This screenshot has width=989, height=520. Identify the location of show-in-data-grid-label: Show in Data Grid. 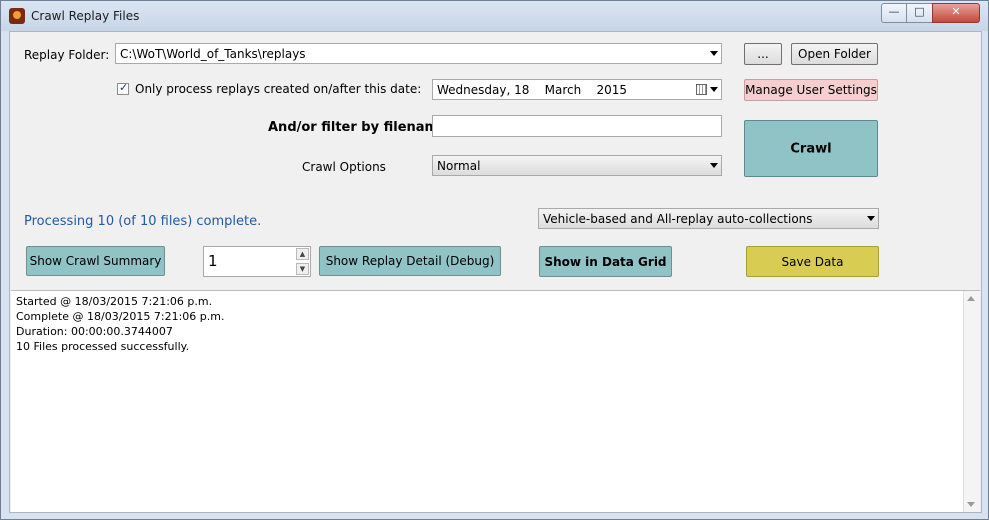
(605, 261).